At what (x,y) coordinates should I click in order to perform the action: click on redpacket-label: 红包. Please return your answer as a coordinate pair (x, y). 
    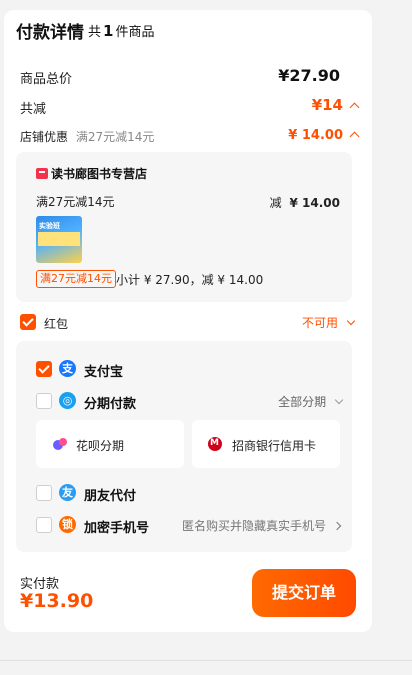
    Looking at the image, I should click on (56, 324).